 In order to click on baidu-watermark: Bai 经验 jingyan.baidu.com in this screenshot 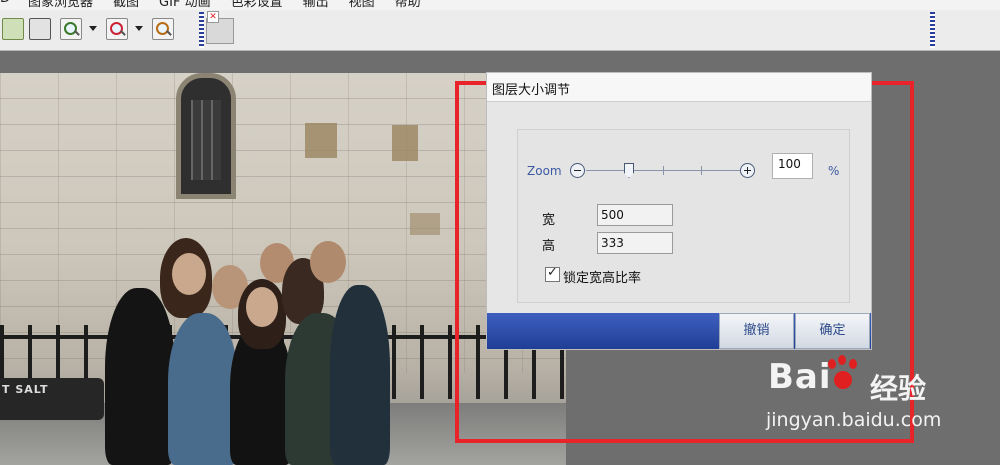, I will do `click(878, 397)`.